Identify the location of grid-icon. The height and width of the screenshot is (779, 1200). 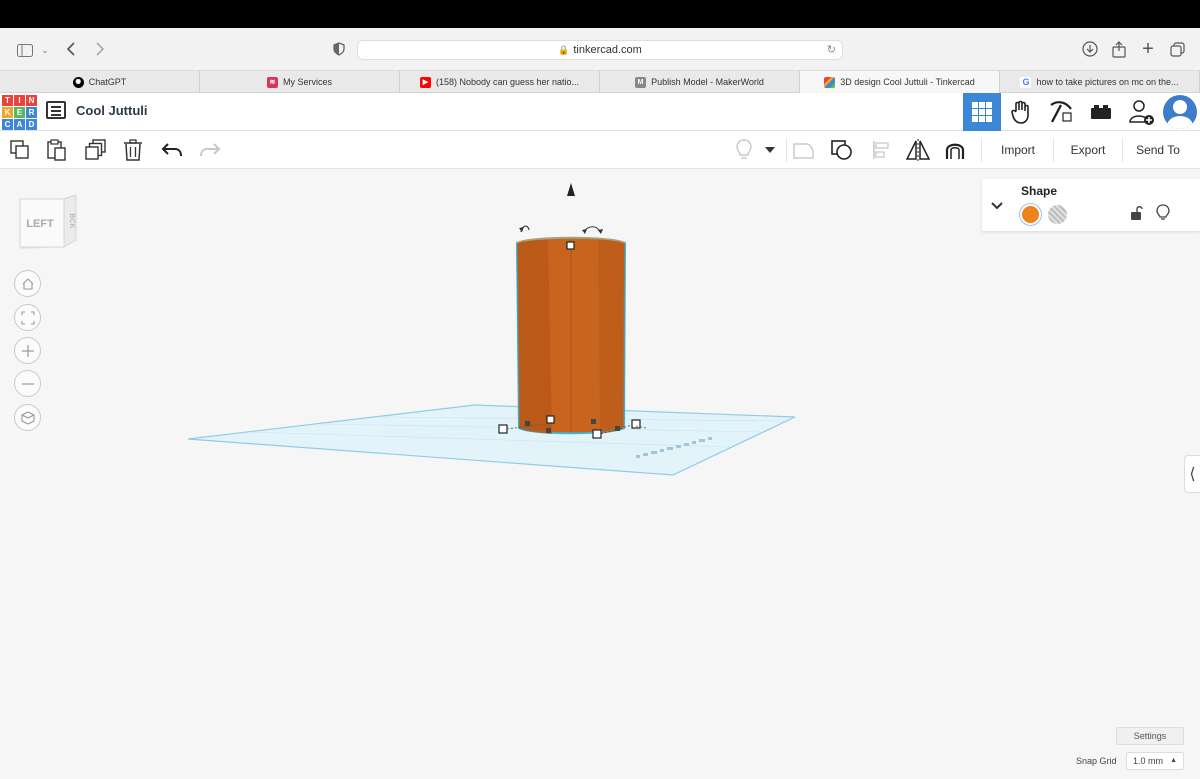
(982, 112).